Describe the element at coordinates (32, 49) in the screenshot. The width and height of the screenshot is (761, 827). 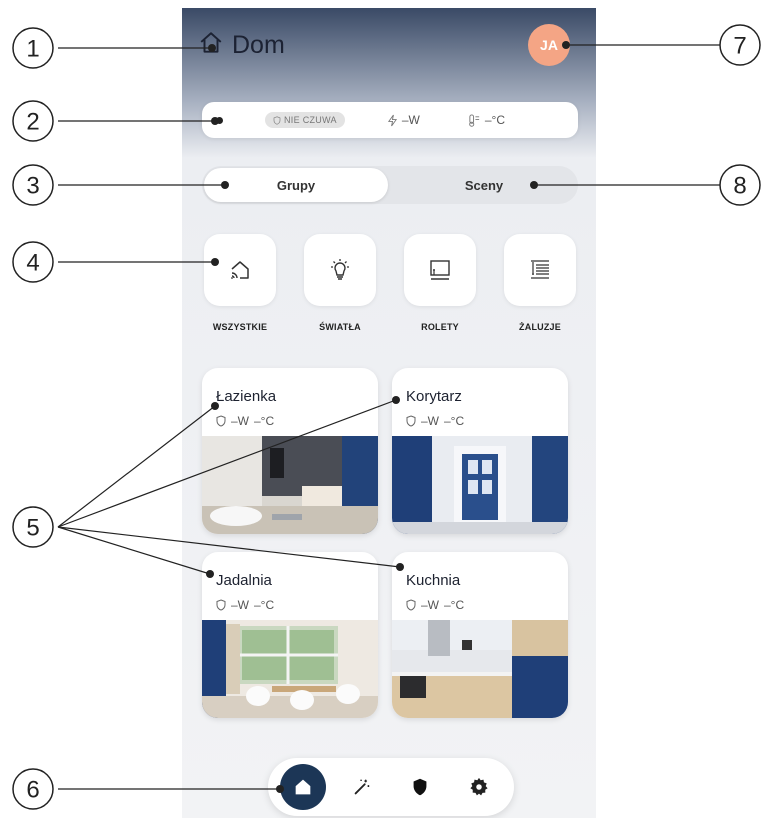
I see `callout-1-label: 1` at that location.